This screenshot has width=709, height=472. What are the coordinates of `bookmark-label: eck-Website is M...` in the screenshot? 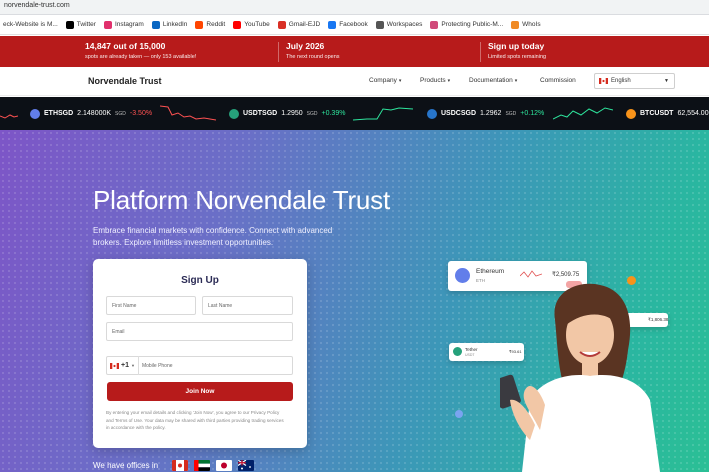 It's located at (30, 24).